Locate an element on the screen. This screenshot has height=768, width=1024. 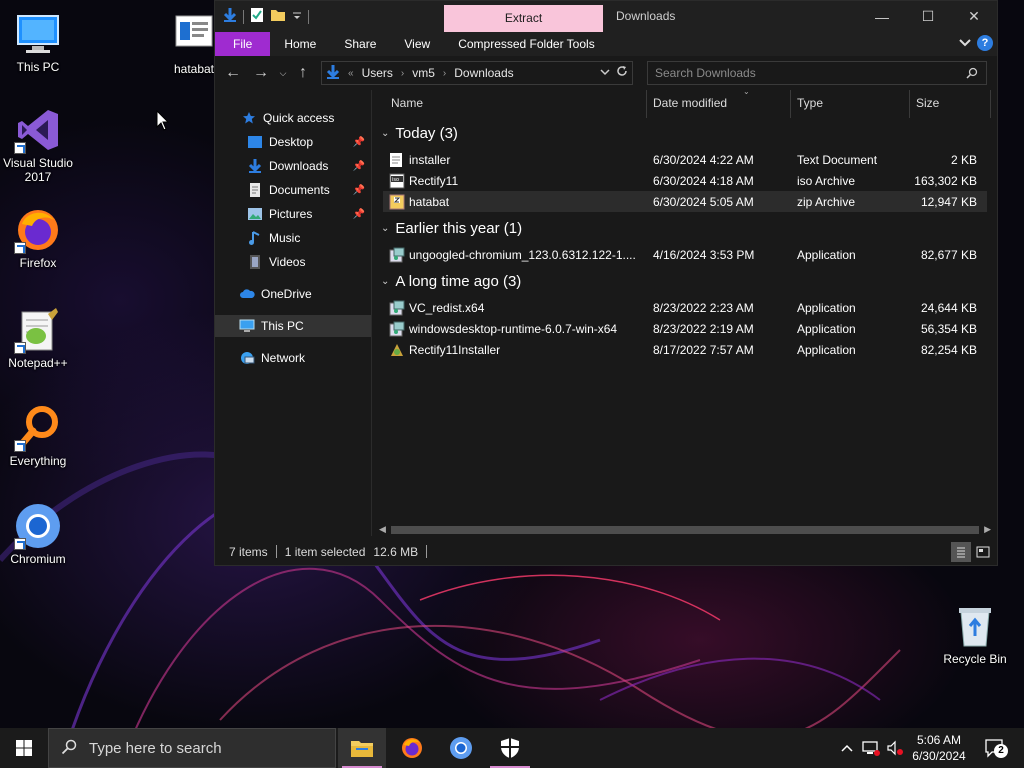
up-arrow-icon: ↑ is located at coordinates (303, 72).